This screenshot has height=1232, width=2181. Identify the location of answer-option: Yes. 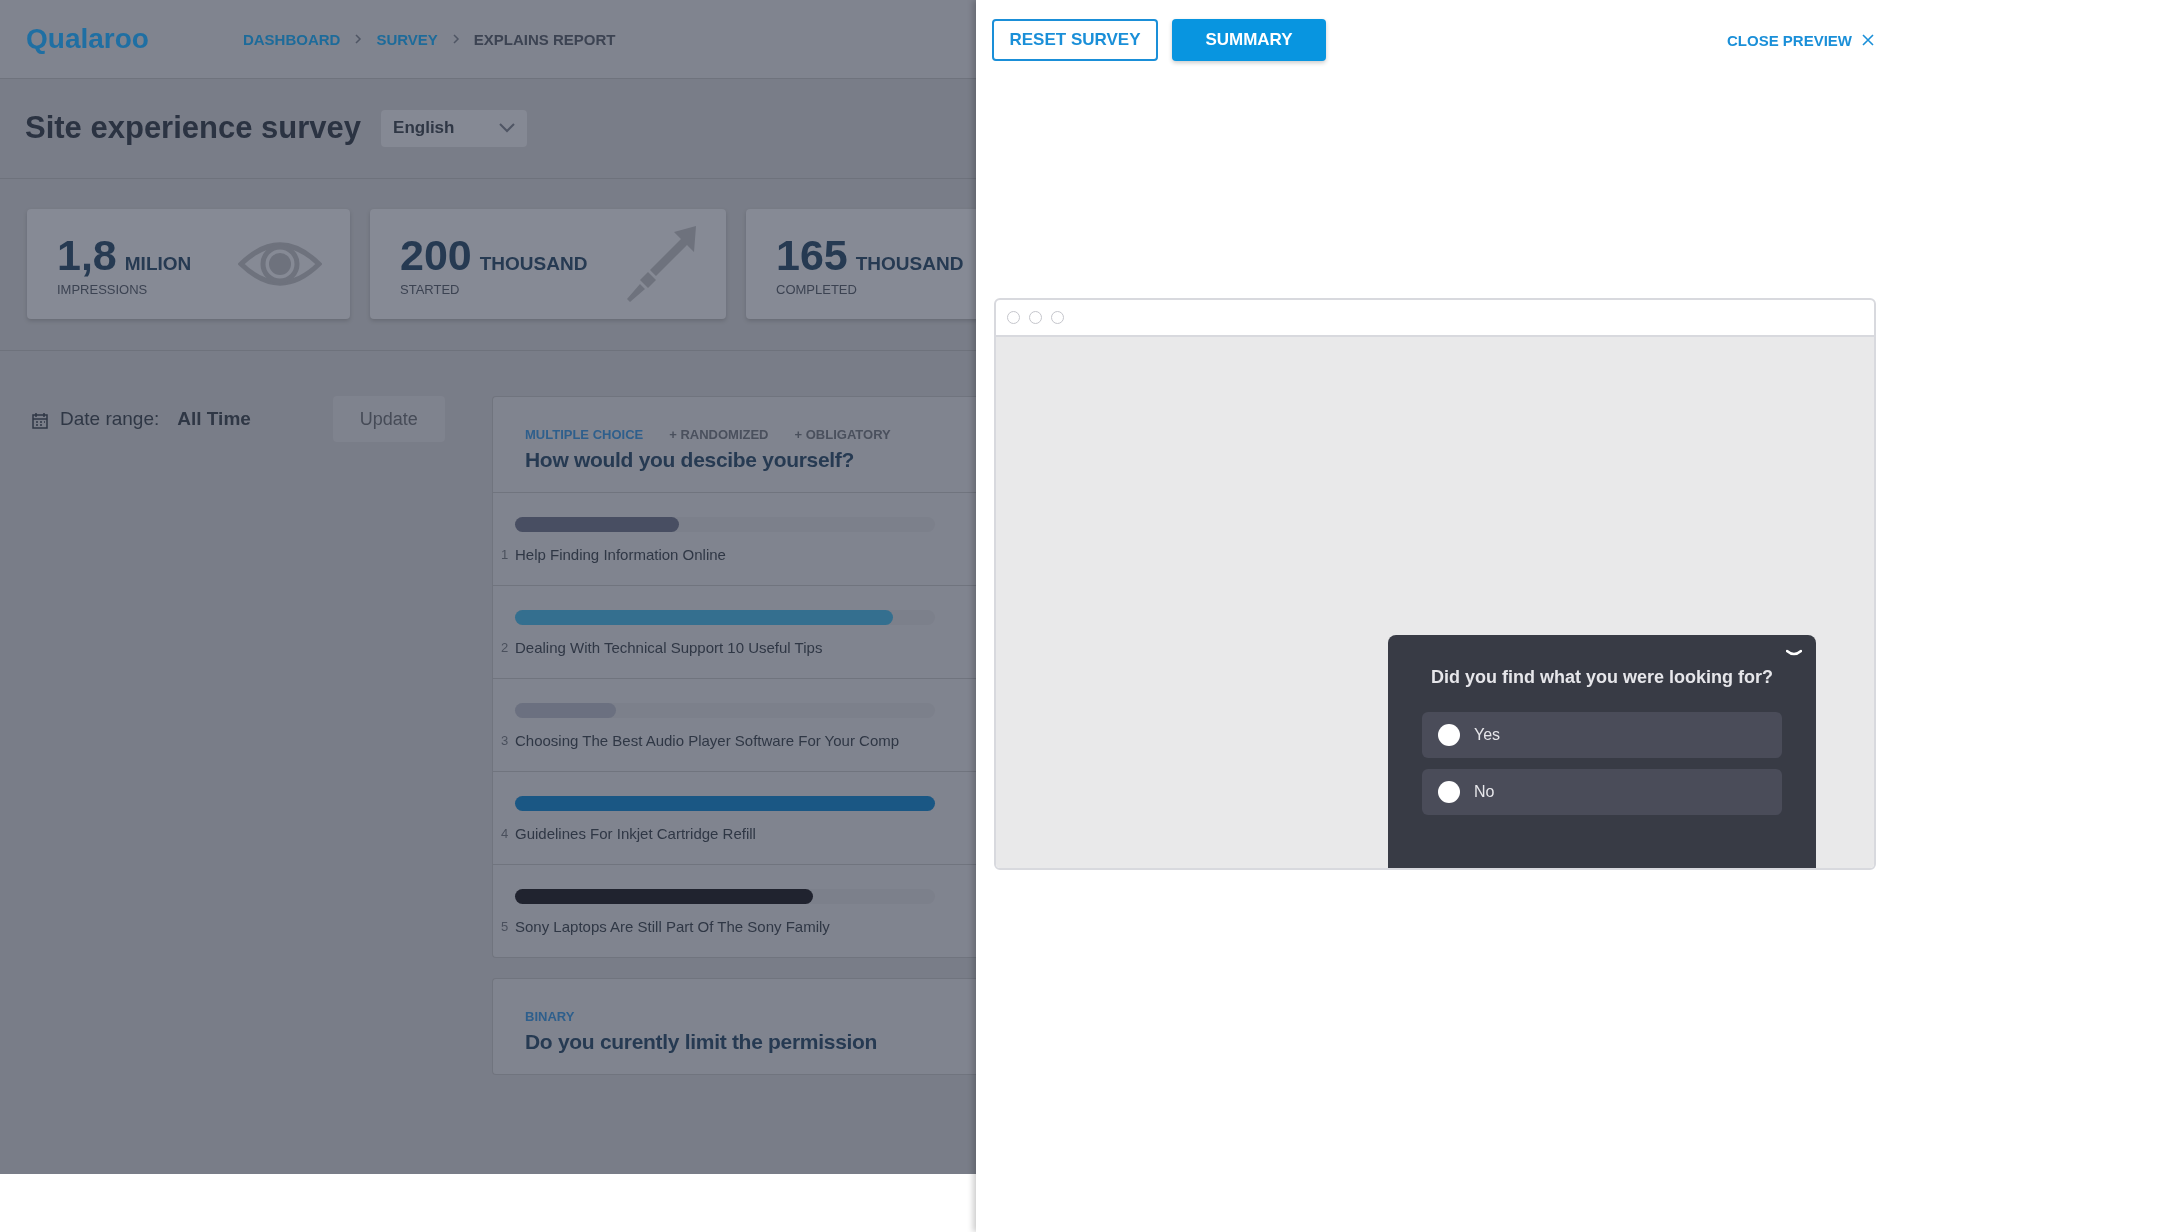
(1602, 735).